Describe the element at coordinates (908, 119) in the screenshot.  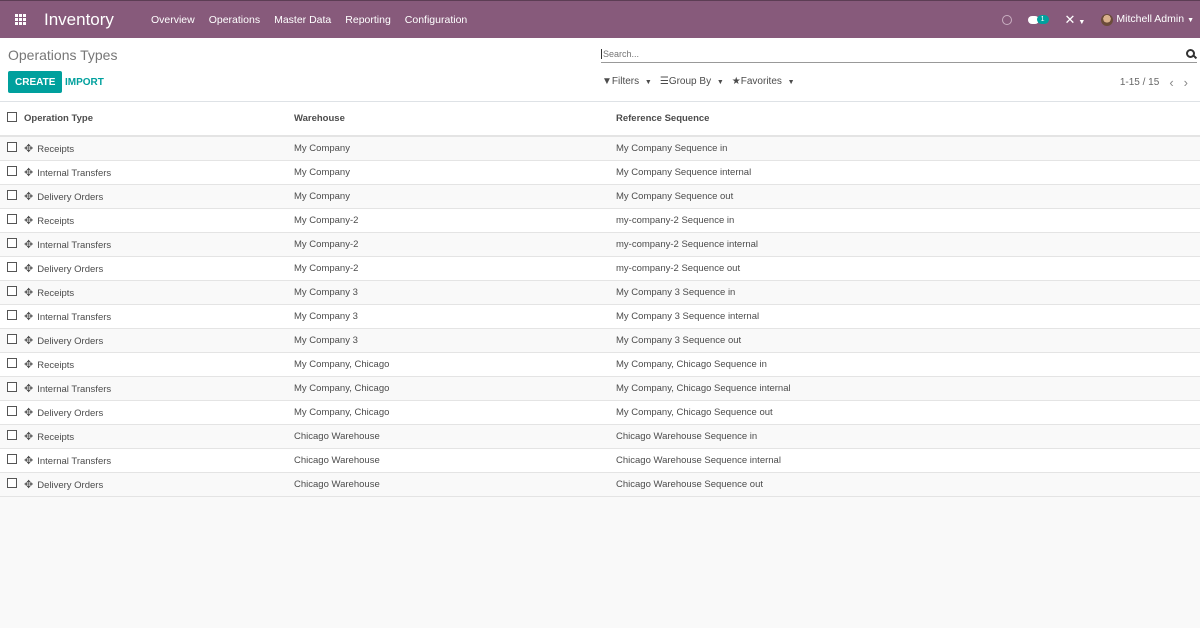
I see `header-reference-sequence: Reference Sequence` at that location.